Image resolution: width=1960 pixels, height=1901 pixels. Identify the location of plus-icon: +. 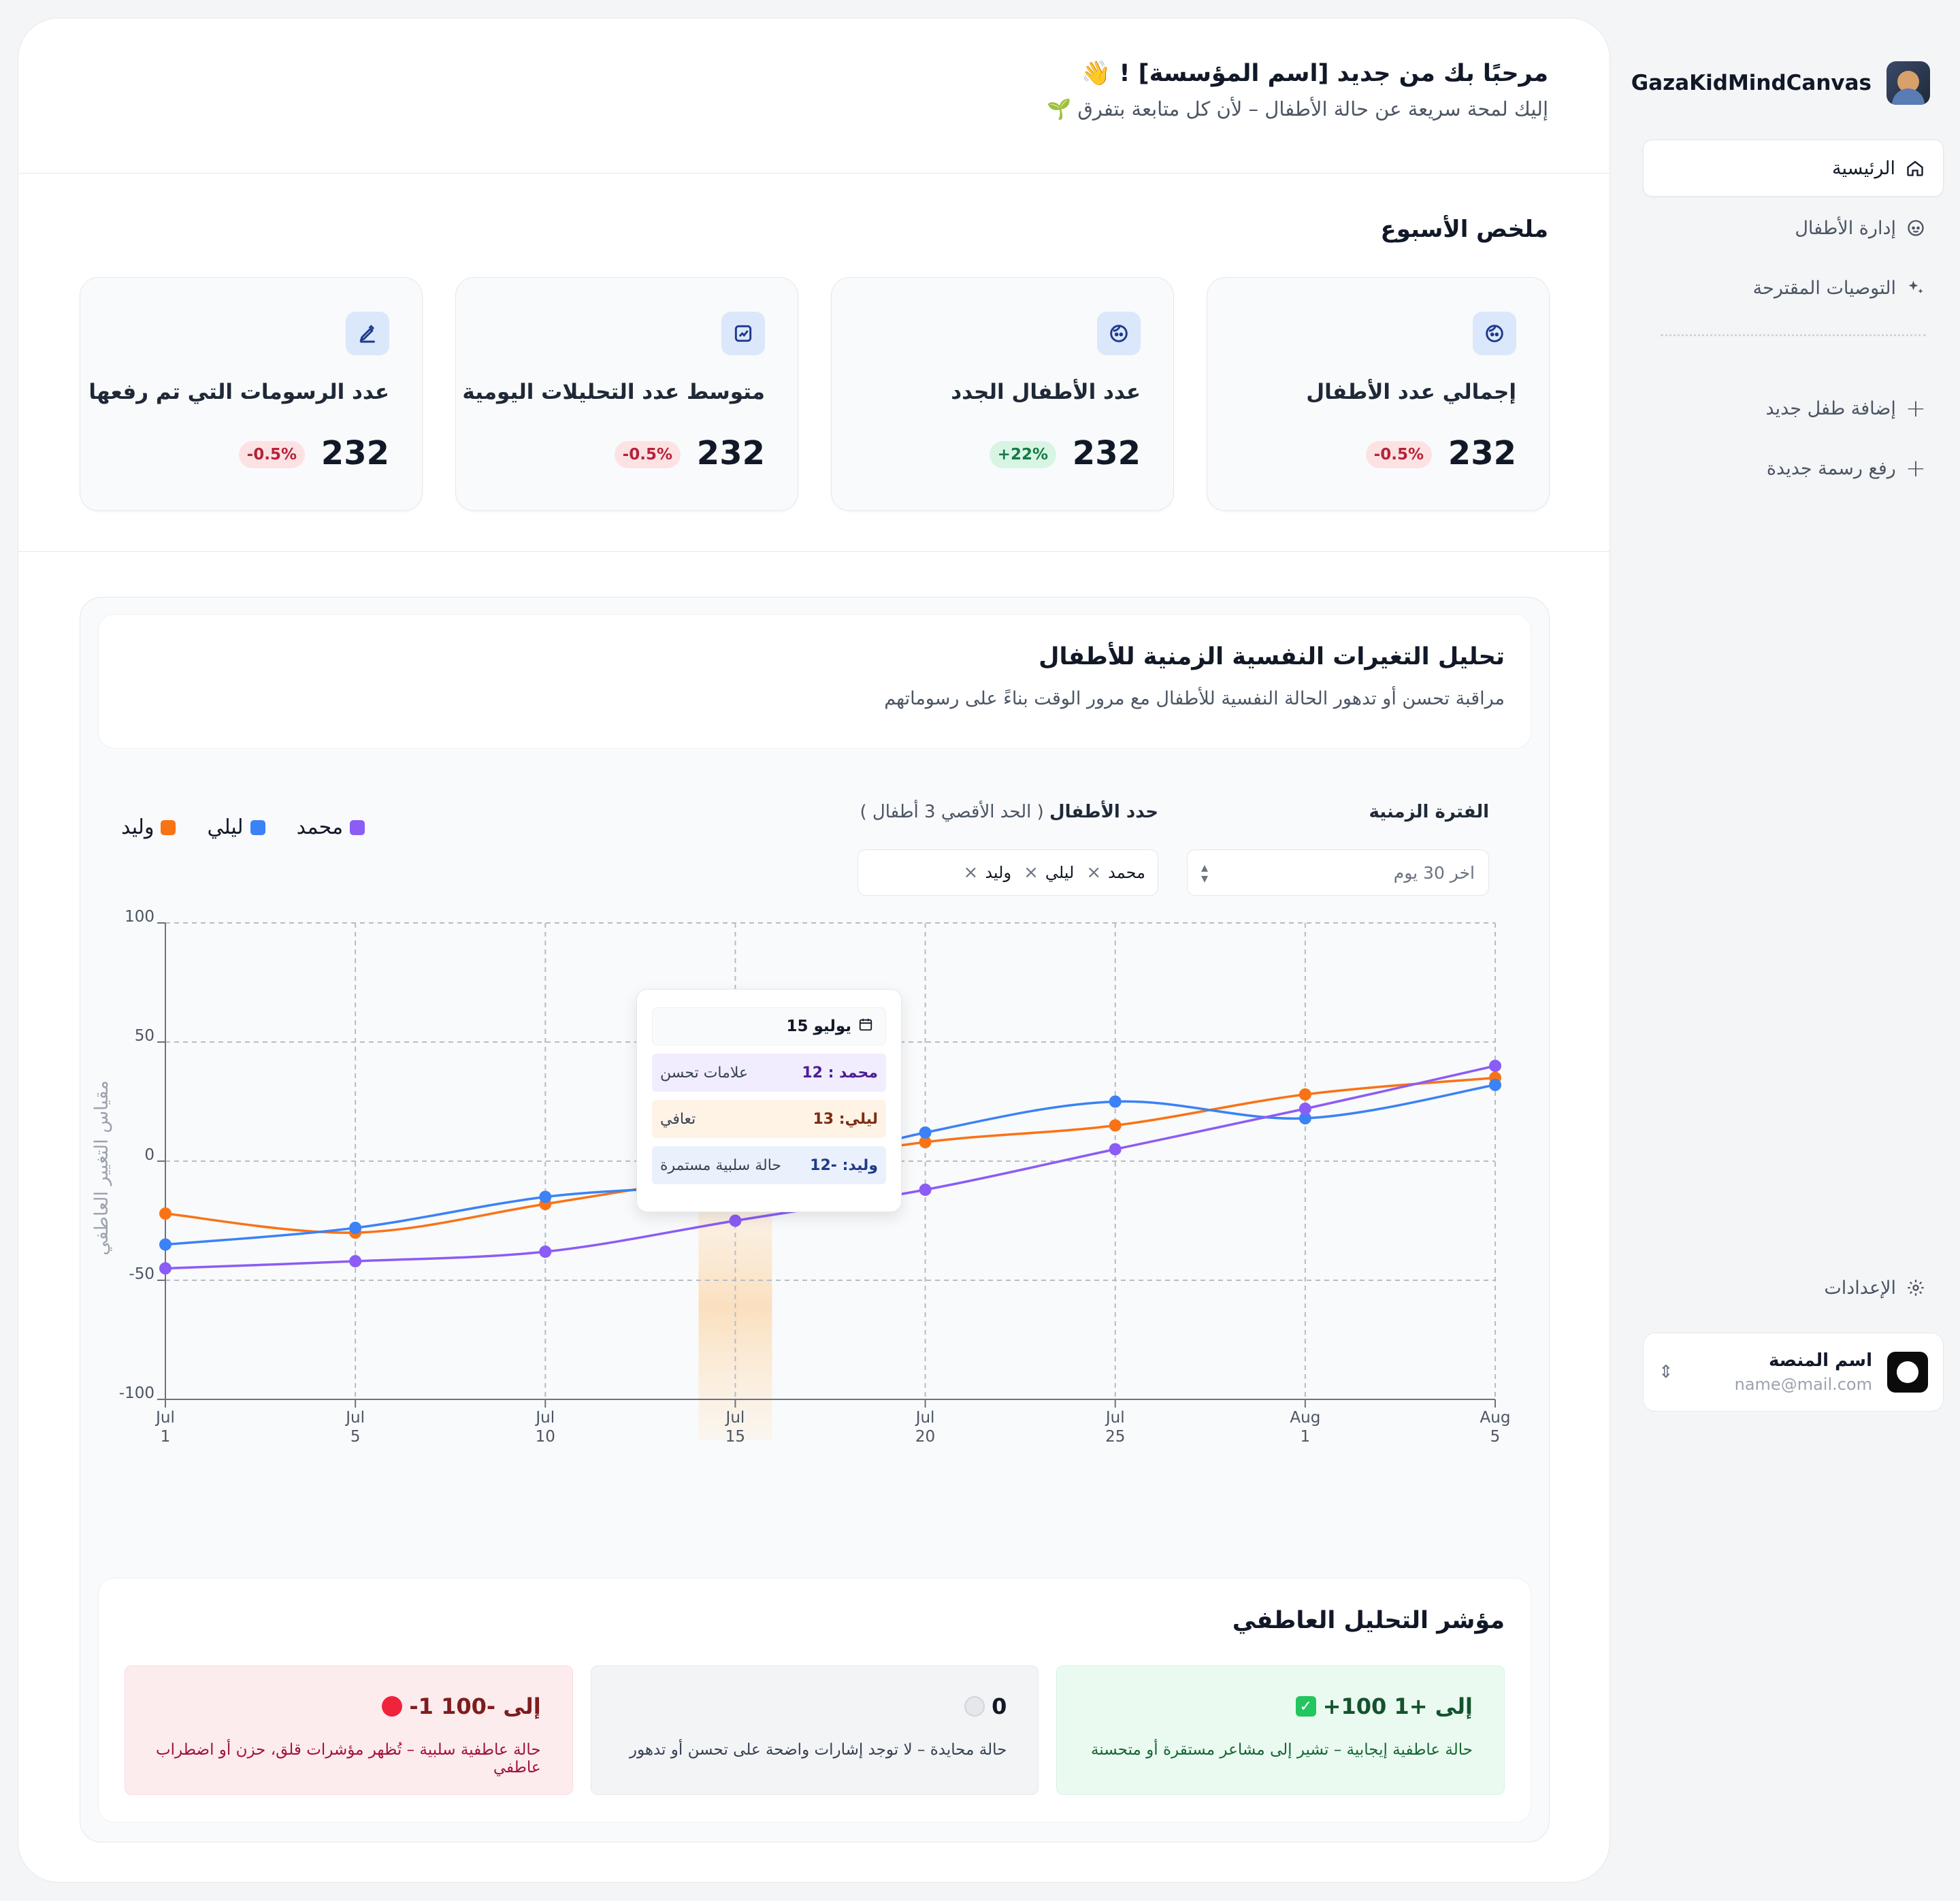
(1916, 408).